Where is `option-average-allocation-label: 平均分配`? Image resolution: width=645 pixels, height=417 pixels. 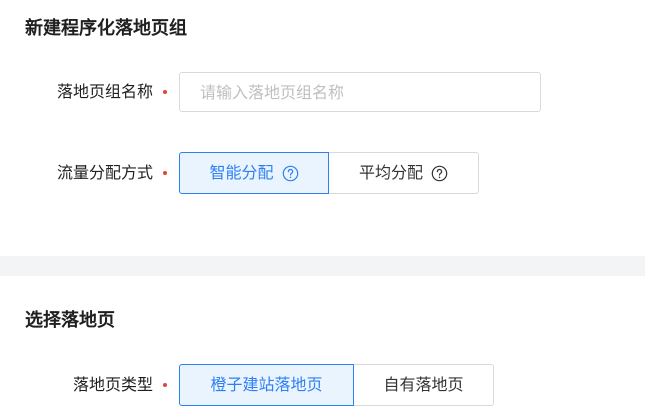 option-average-allocation-label: 平均分配 is located at coordinates (390, 172).